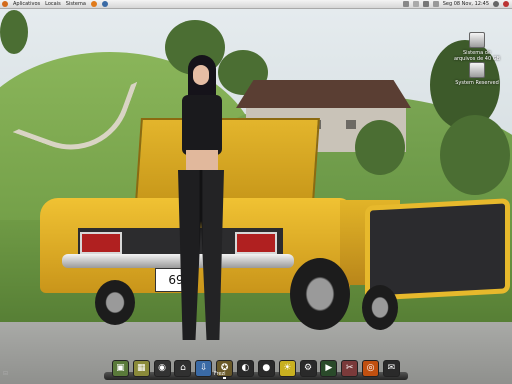  Describe the element at coordinates (245, 368) in the screenshot. I see `dock-launcher-media: ◐` at that location.